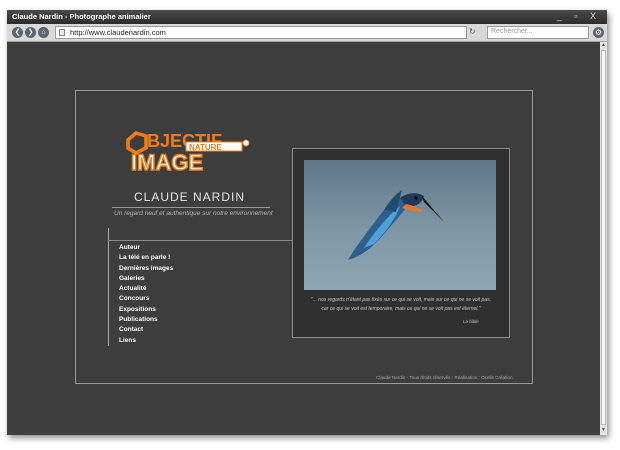 The width and height of the screenshot is (620, 450). I want to click on page-icon, so click(62, 32).